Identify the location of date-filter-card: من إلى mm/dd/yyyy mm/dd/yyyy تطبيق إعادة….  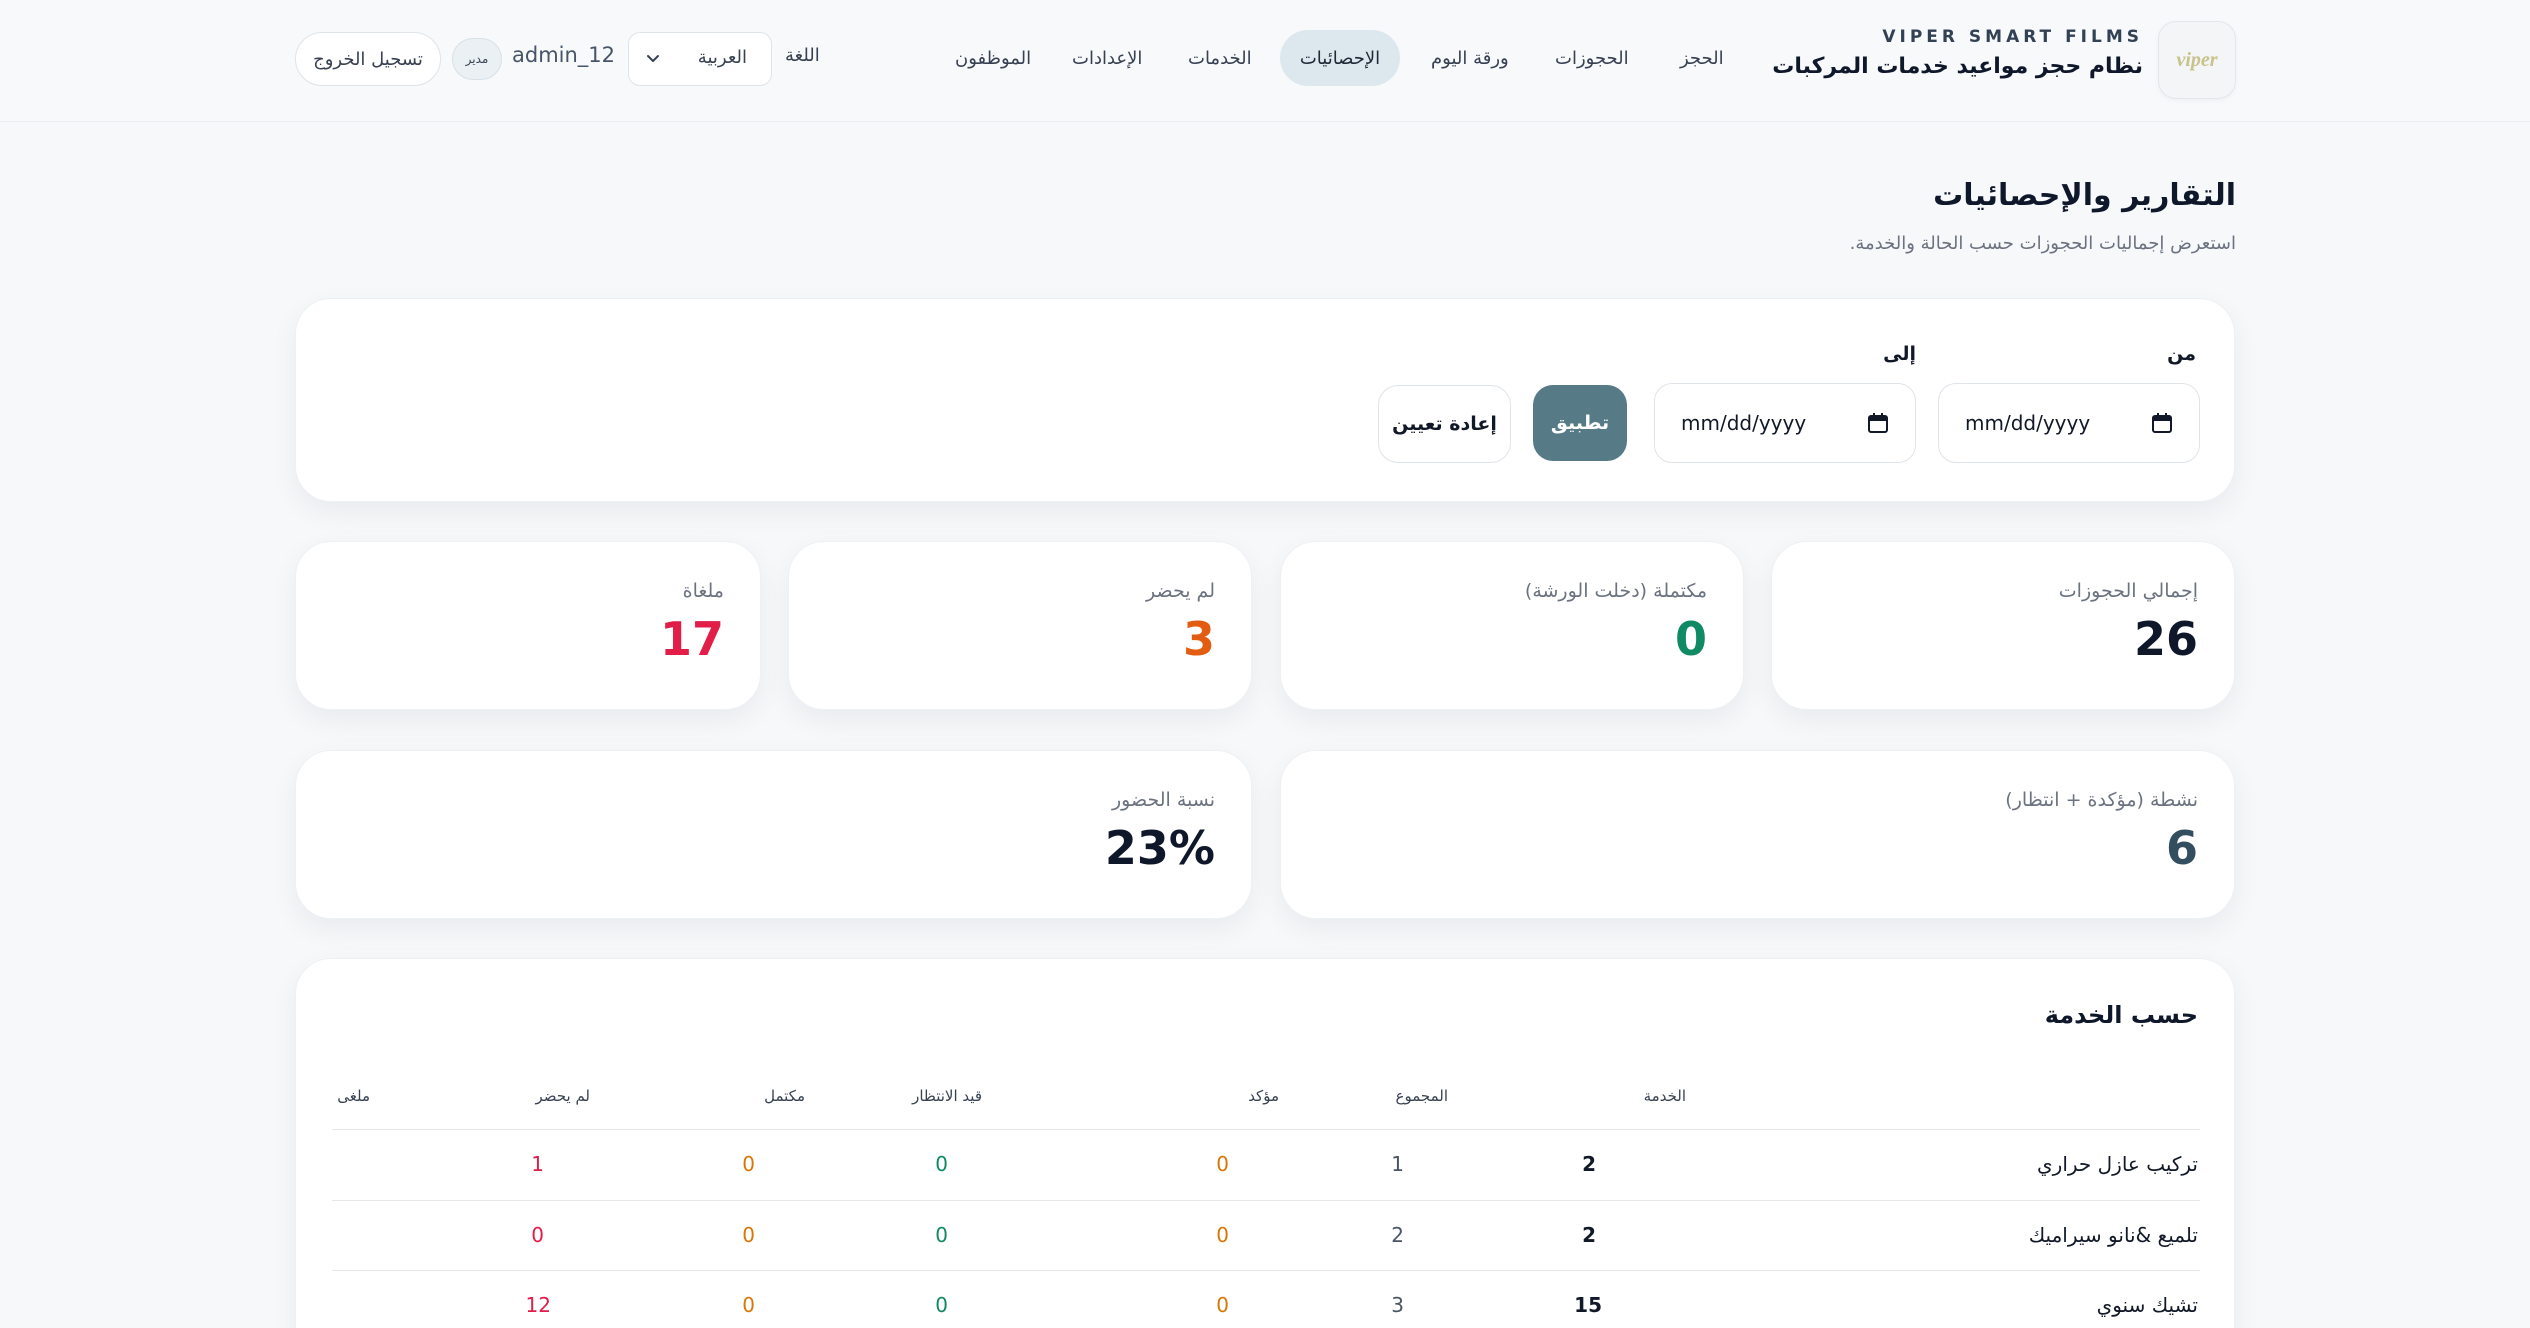
(1265, 400).